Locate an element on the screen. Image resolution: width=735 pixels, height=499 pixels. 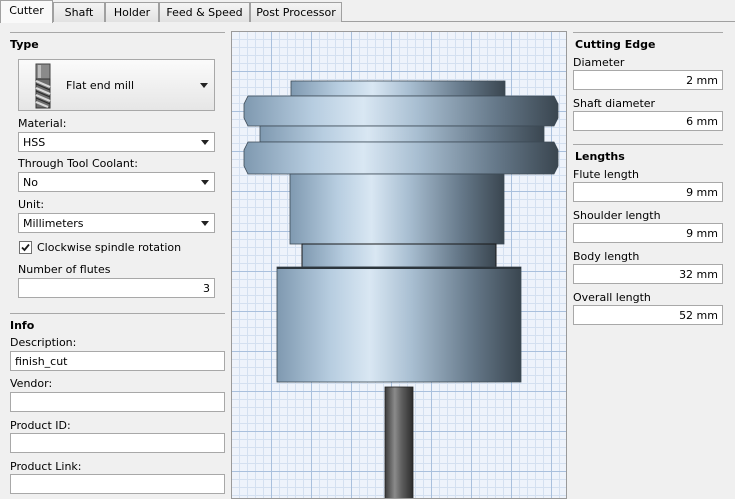
type-divider is located at coordinates (117, 32).